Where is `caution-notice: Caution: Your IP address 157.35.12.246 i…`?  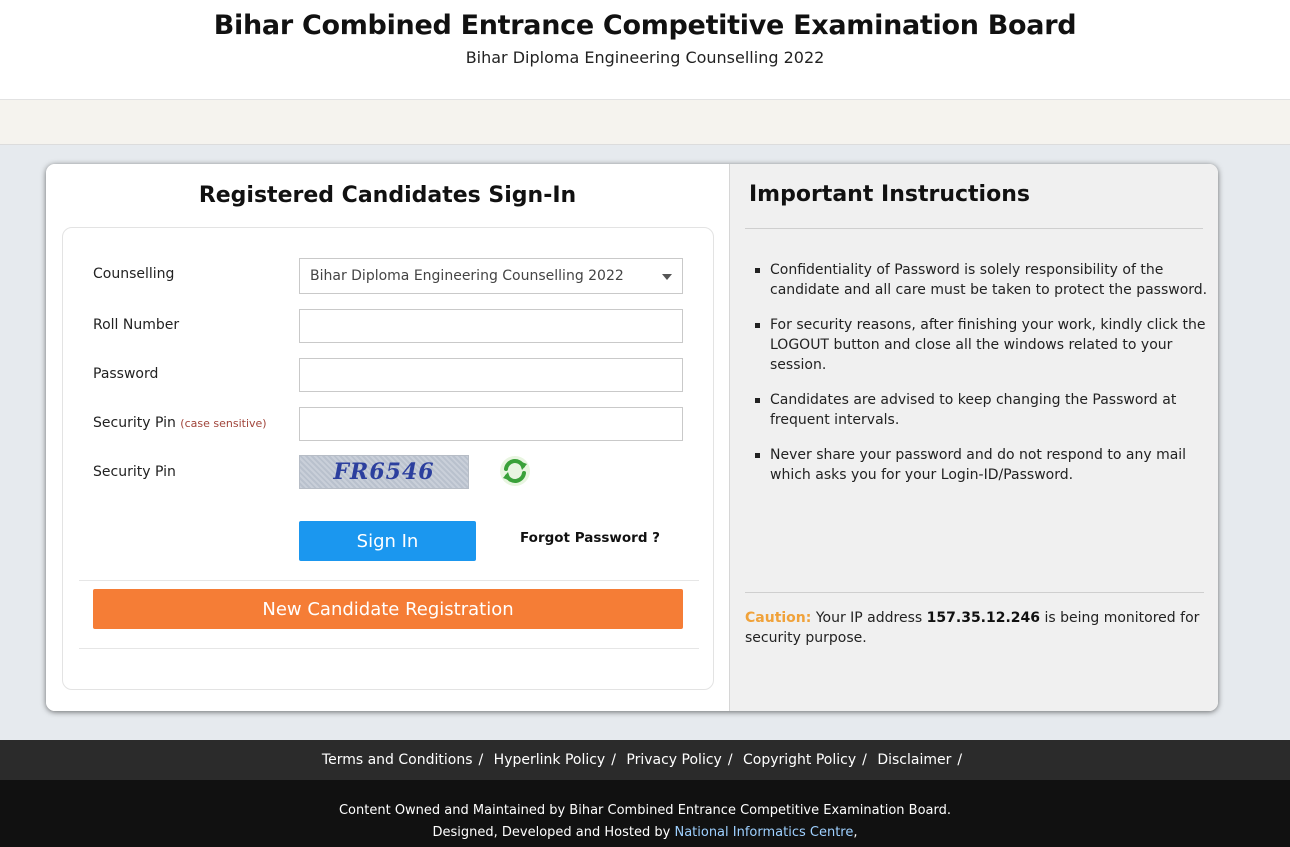
caution-notice: Caution: Your IP address 157.35.12.246 i… is located at coordinates (980, 628).